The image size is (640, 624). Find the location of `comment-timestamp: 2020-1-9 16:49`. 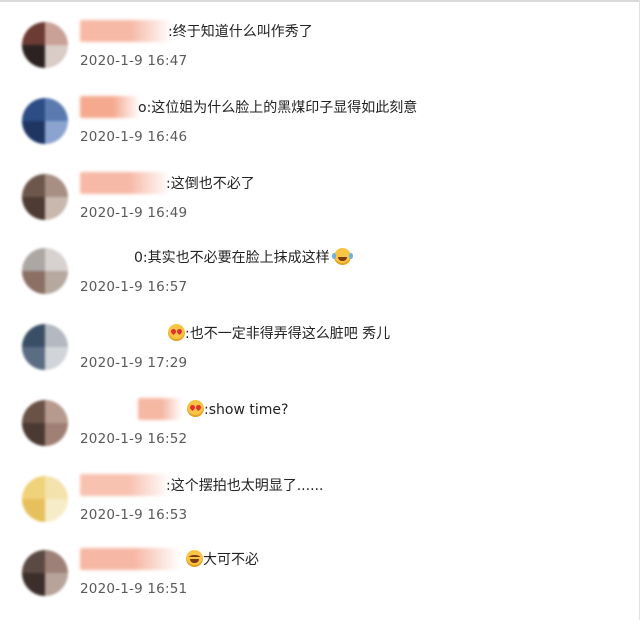

comment-timestamp: 2020-1-9 16:49 is located at coordinates (134, 213).